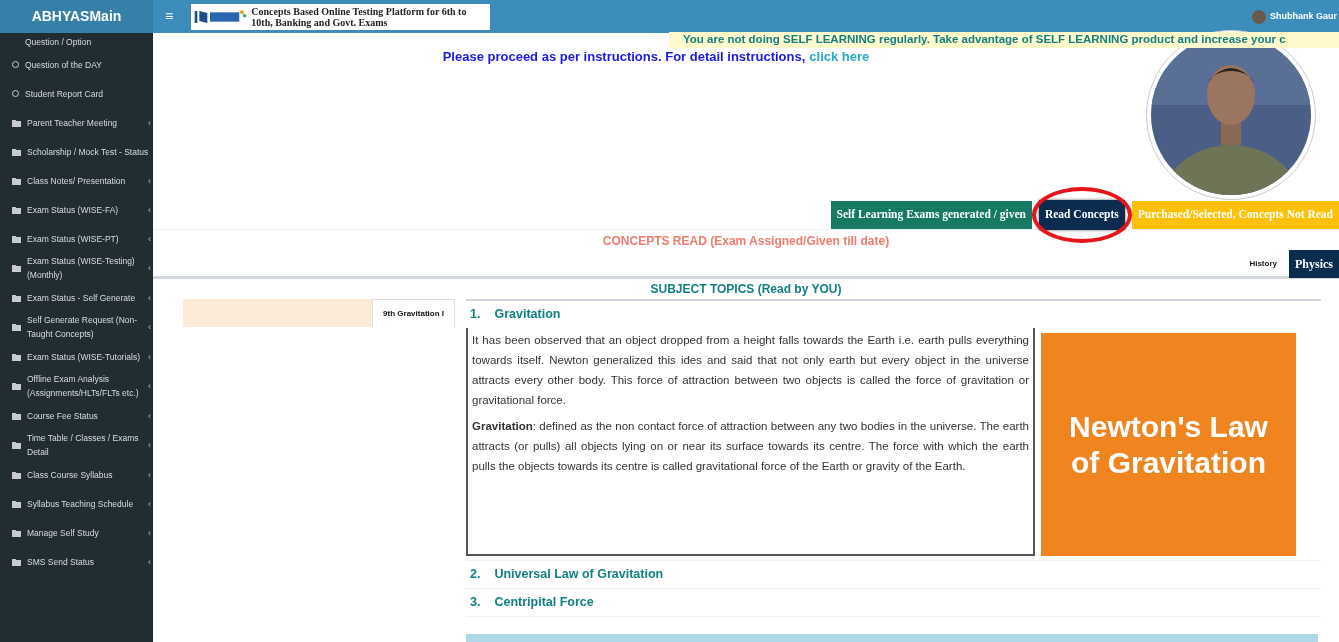  Describe the element at coordinates (76, 209) in the screenshot. I see `sidebar-item: Exam Status (WISE-FA) ‹` at that location.